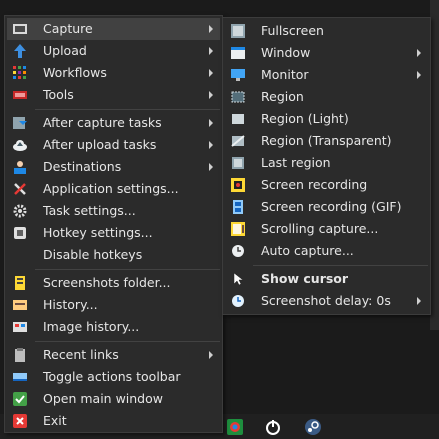  I want to click on menu-item-label: Workflows, so click(75, 72).